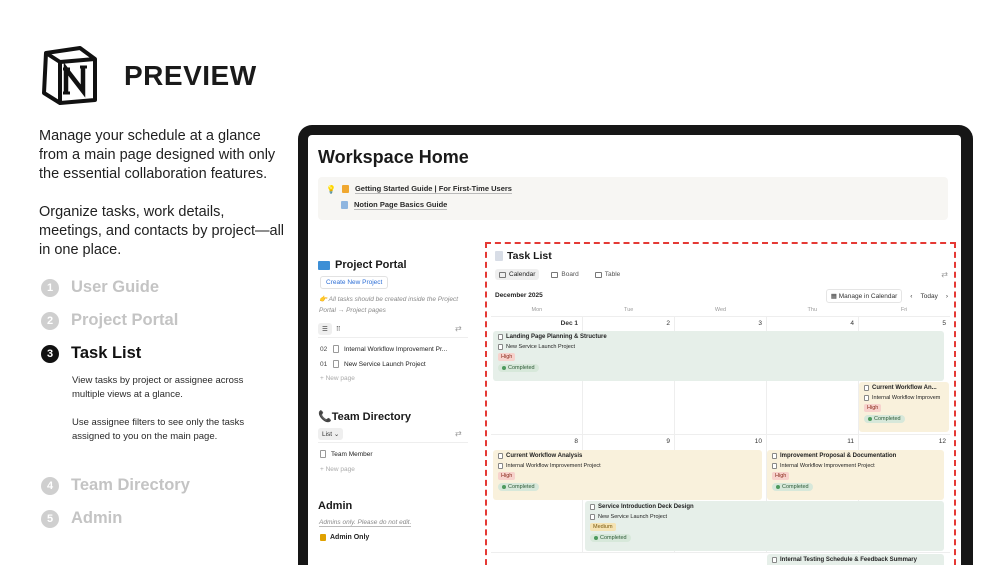 This screenshot has height=565, width=1005. I want to click on project-row: 01 New Service Launch Project, so click(373, 364).